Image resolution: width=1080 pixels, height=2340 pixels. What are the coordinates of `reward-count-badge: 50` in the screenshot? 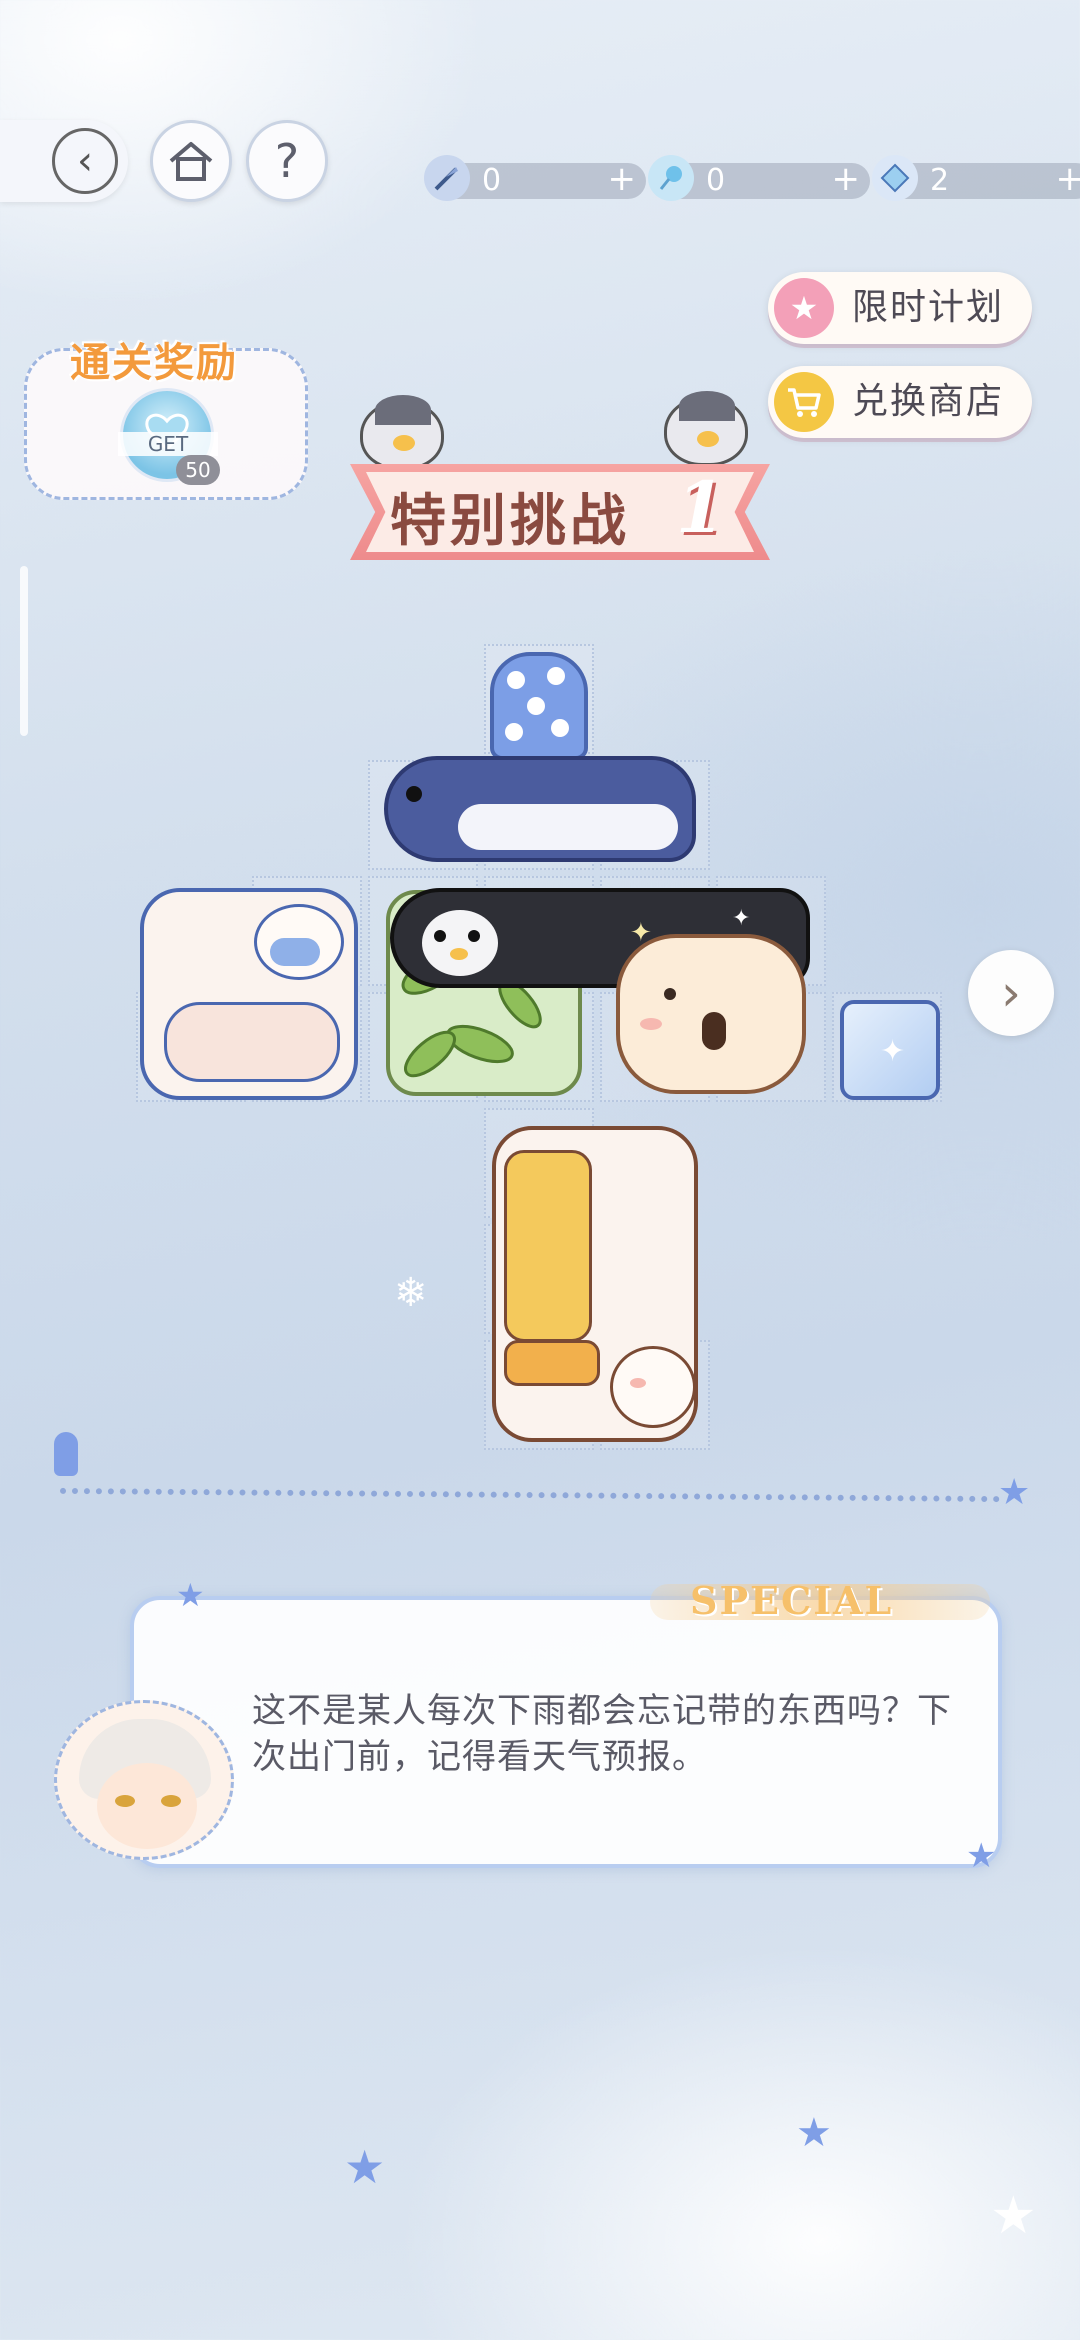 It's located at (198, 470).